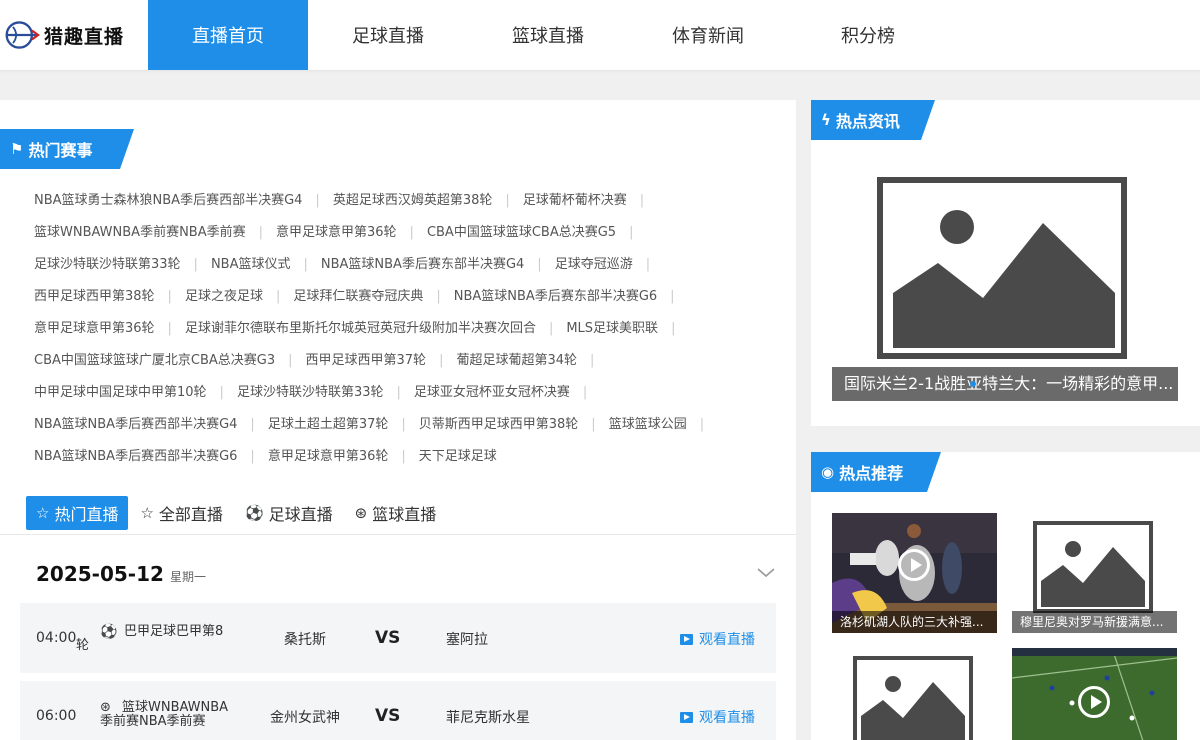 The height and width of the screenshot is (740, 1200). What do you see at coordinates (594, 265) in the screenshot?
I see `event-tag-link: 足球夺冠巡游` at bounding box center [594, 265].